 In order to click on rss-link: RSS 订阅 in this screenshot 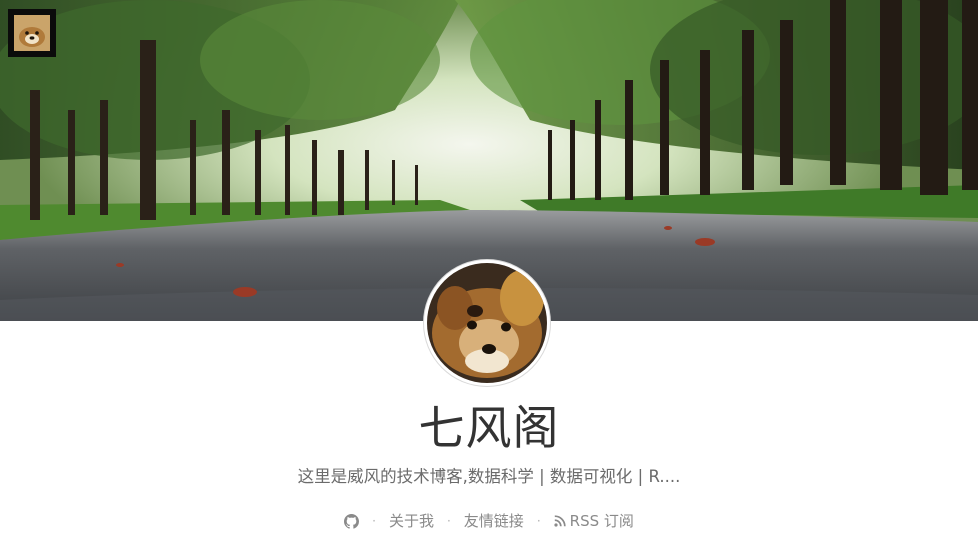, I will do `click(594, 521)`.